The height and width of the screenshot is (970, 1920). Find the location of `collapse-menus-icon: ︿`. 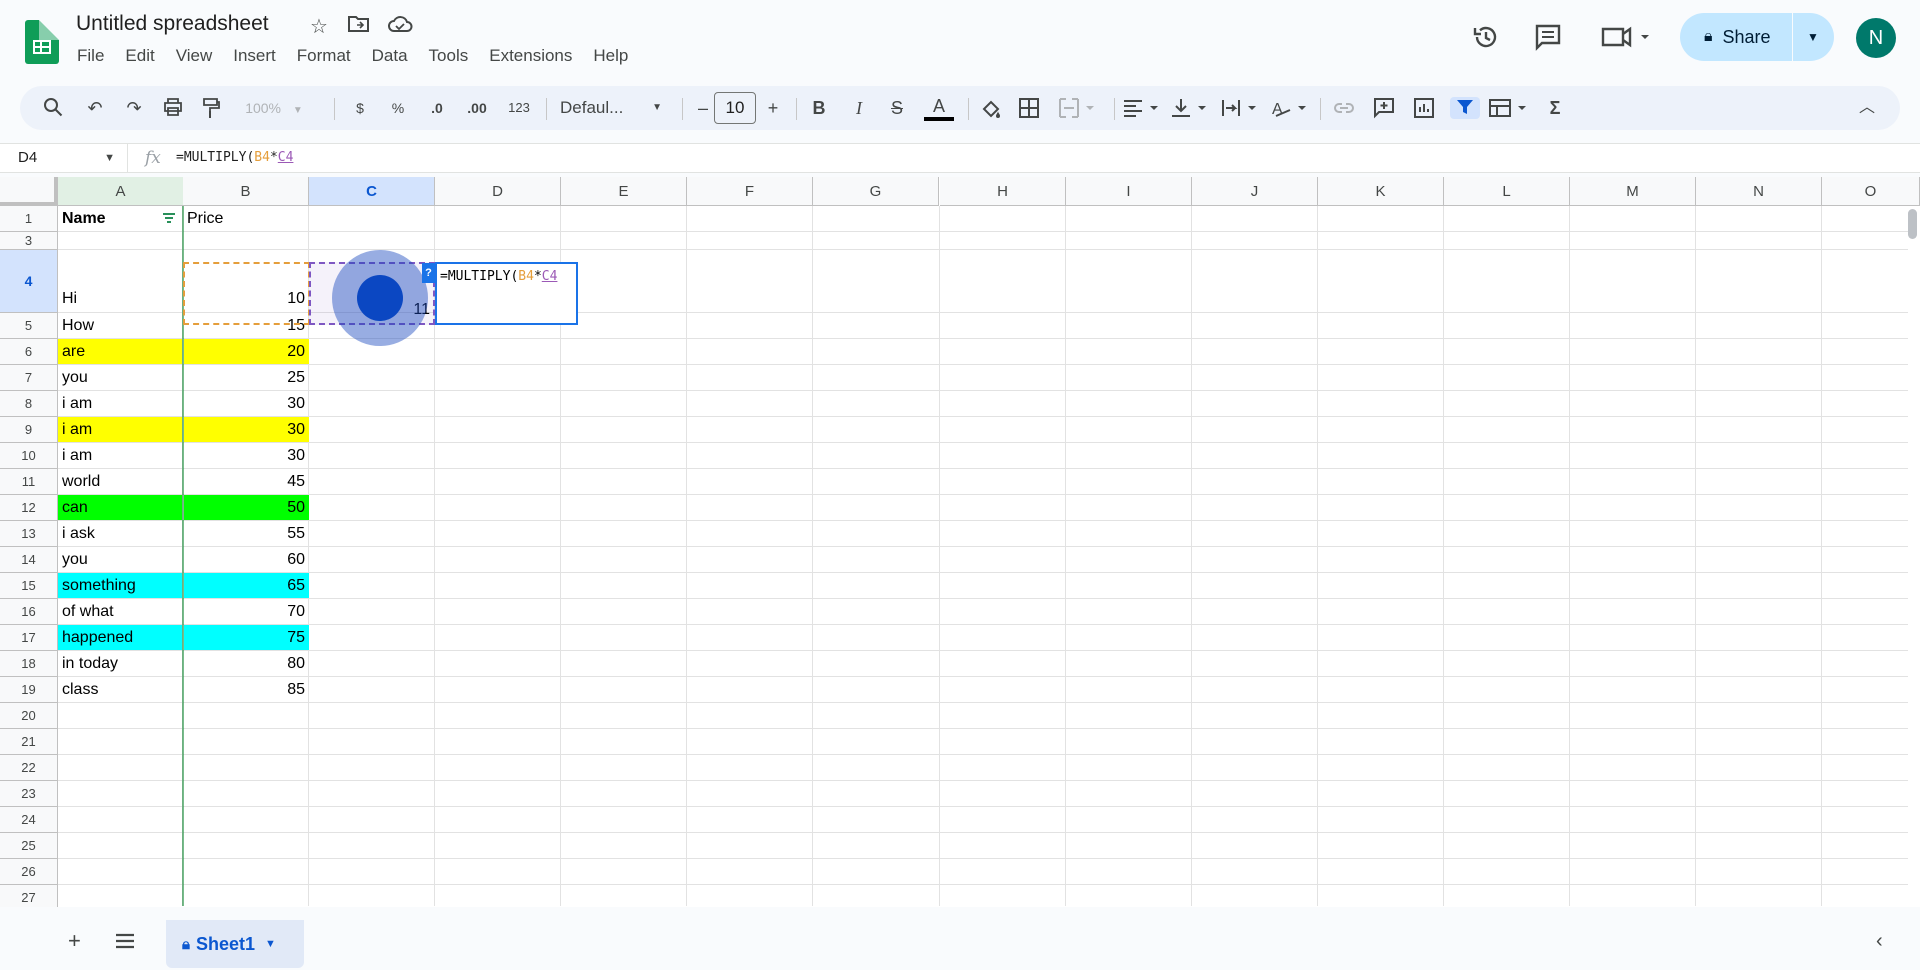

collapse-menus-icon: ︿ is located at coordinates (1867, 108).